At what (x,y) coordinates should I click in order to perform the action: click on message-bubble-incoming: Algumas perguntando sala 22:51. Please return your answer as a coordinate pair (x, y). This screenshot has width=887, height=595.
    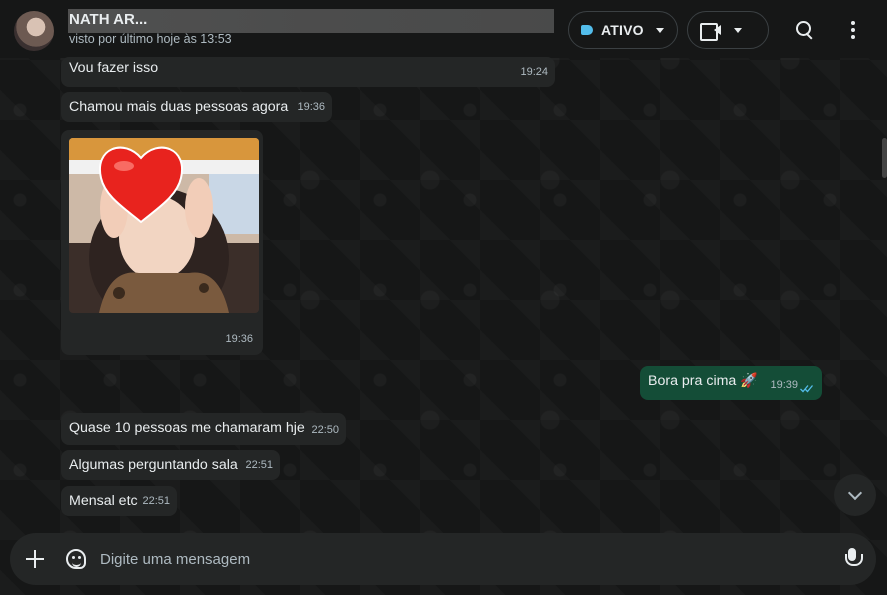
    Looking at the image, I should click on (170, 465).